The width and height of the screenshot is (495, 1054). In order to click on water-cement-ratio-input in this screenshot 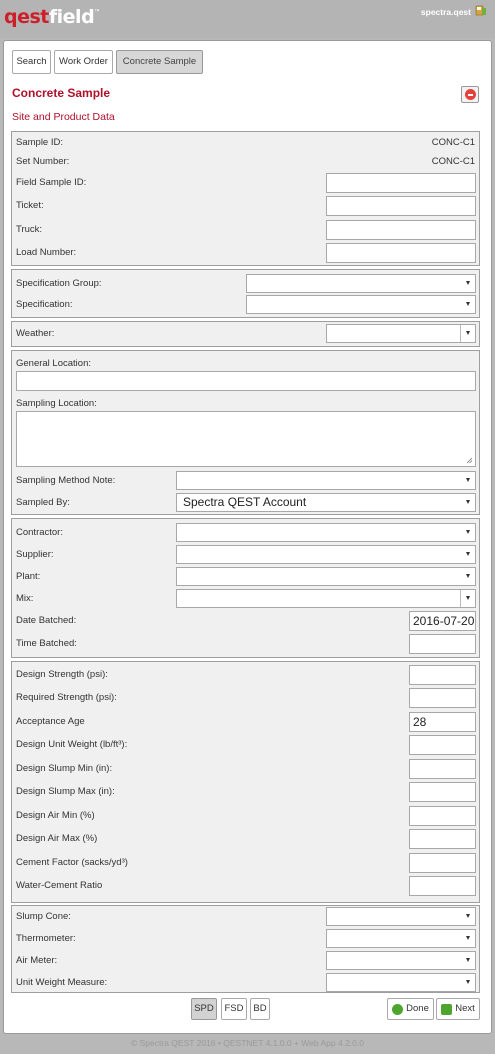, I will do `click(442, 886)`.